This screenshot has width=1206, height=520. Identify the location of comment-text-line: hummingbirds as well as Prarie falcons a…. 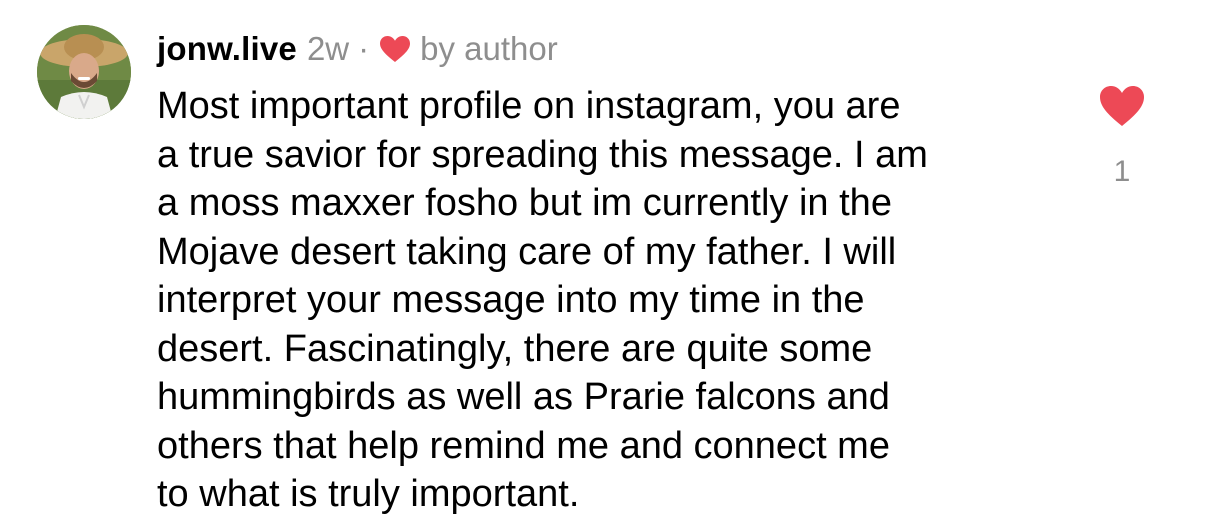
(523, 397).